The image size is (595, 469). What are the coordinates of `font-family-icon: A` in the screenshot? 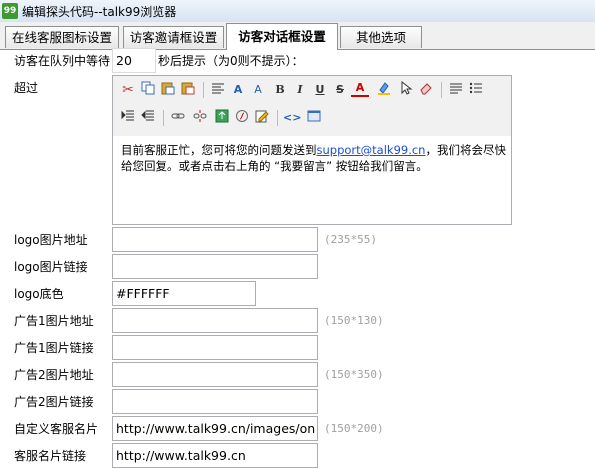 It's located at (238, 90).